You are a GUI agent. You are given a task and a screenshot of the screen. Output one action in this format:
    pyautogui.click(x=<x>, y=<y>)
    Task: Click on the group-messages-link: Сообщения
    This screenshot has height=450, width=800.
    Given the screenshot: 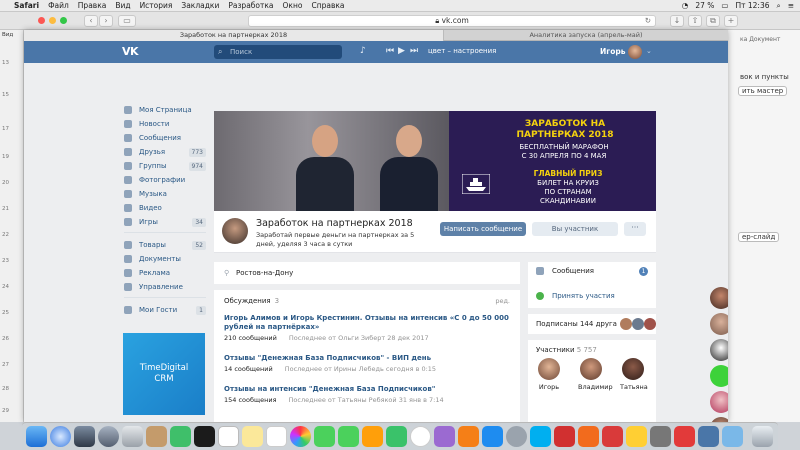 What is the action you would take?
    pyautogui.click(x=565, y=271)
    